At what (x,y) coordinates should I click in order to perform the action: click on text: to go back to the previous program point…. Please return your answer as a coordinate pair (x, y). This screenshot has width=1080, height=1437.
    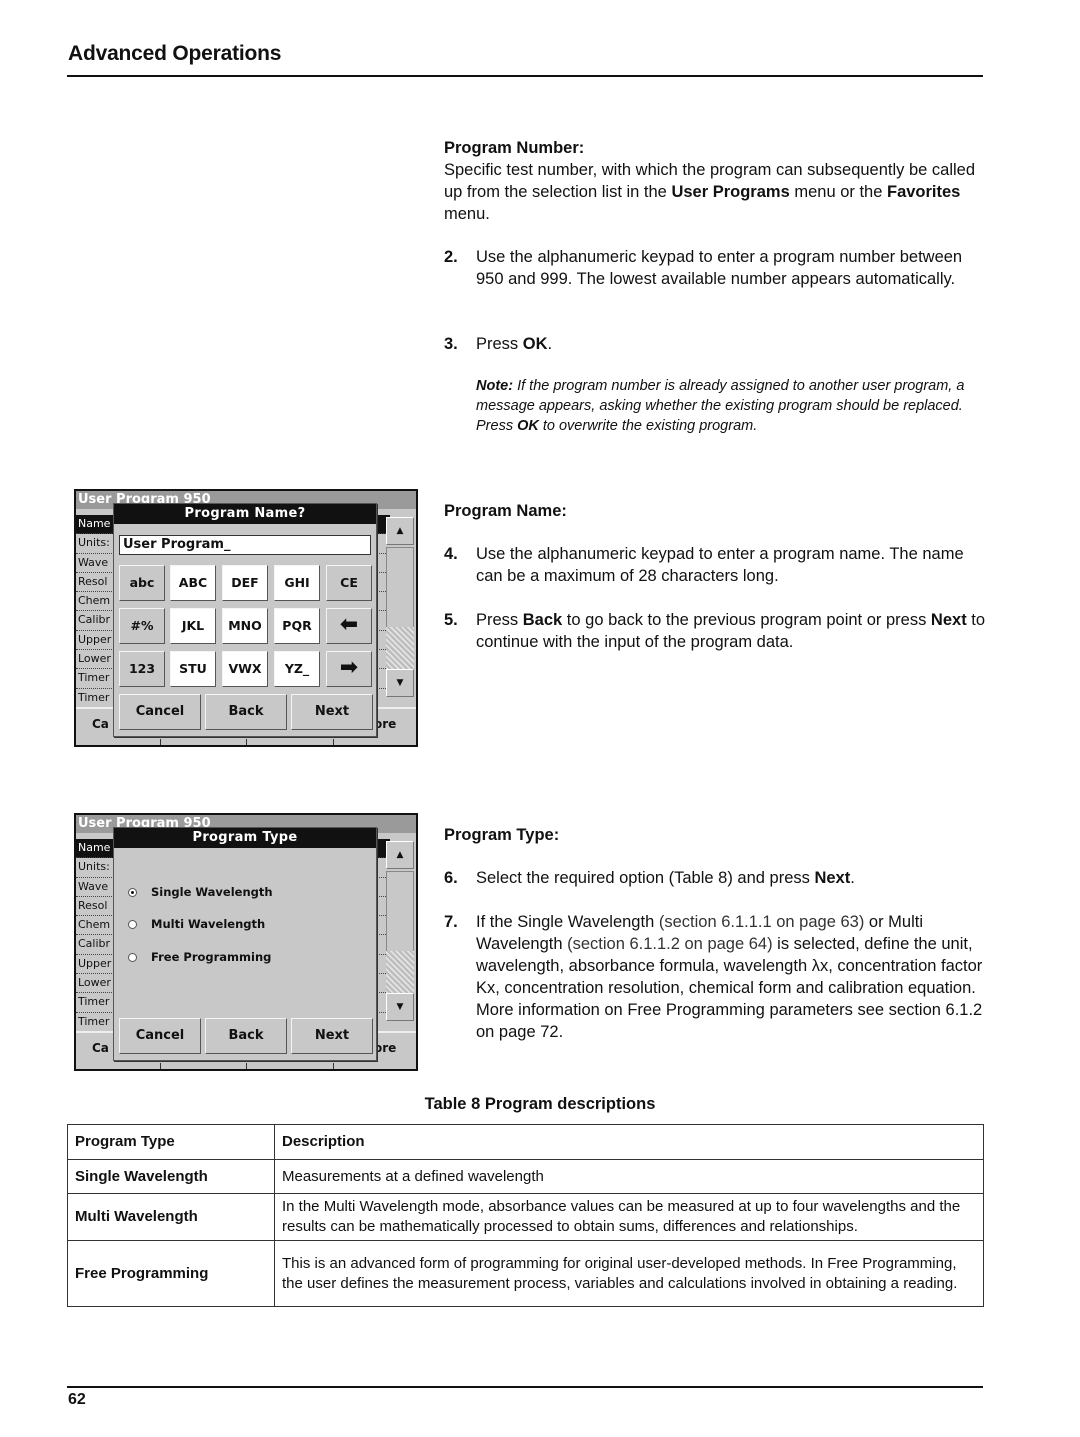
    Looking at the image, I should click on (746, 620).